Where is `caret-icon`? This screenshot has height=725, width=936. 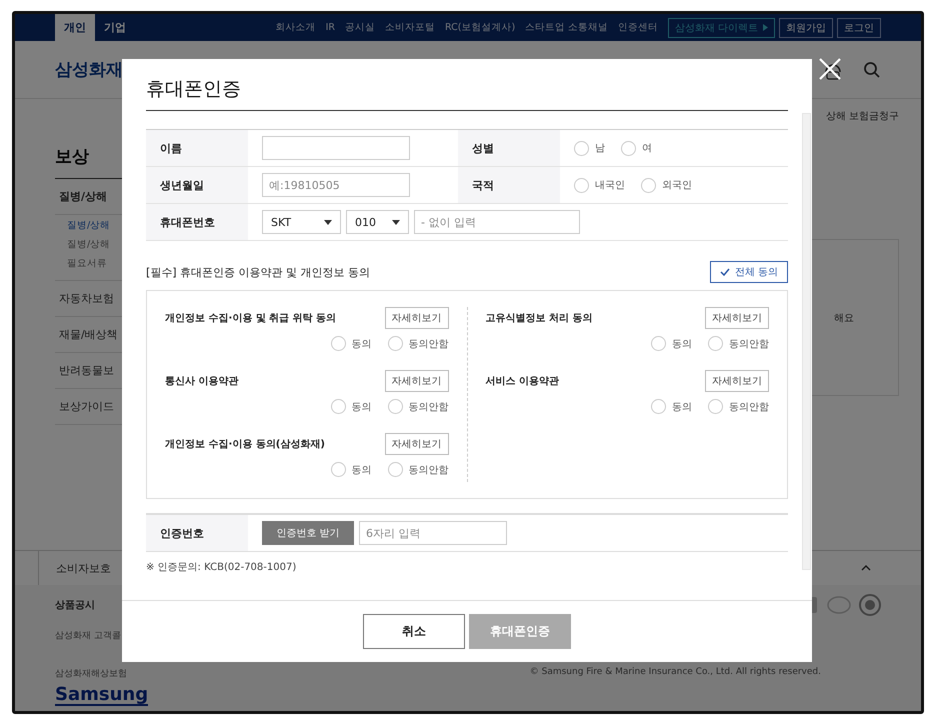
caret-icon is located at coordinates (765, 27).